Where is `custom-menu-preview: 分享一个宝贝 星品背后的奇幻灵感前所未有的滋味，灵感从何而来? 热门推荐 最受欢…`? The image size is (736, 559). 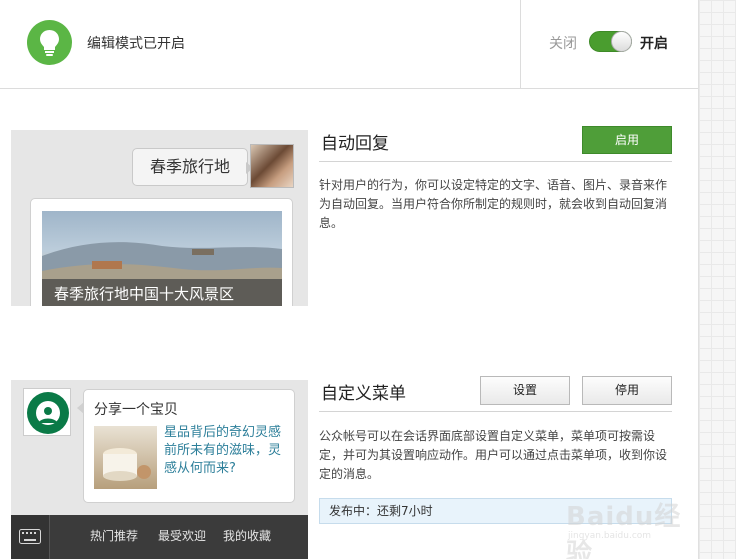
custom-menu-preview: 分享一个宝贝 星品背后的奇幻灵感前所未有的滋味，灵感从何而来? 热门推荐 最受欢… is located at coordinates (159, 469).